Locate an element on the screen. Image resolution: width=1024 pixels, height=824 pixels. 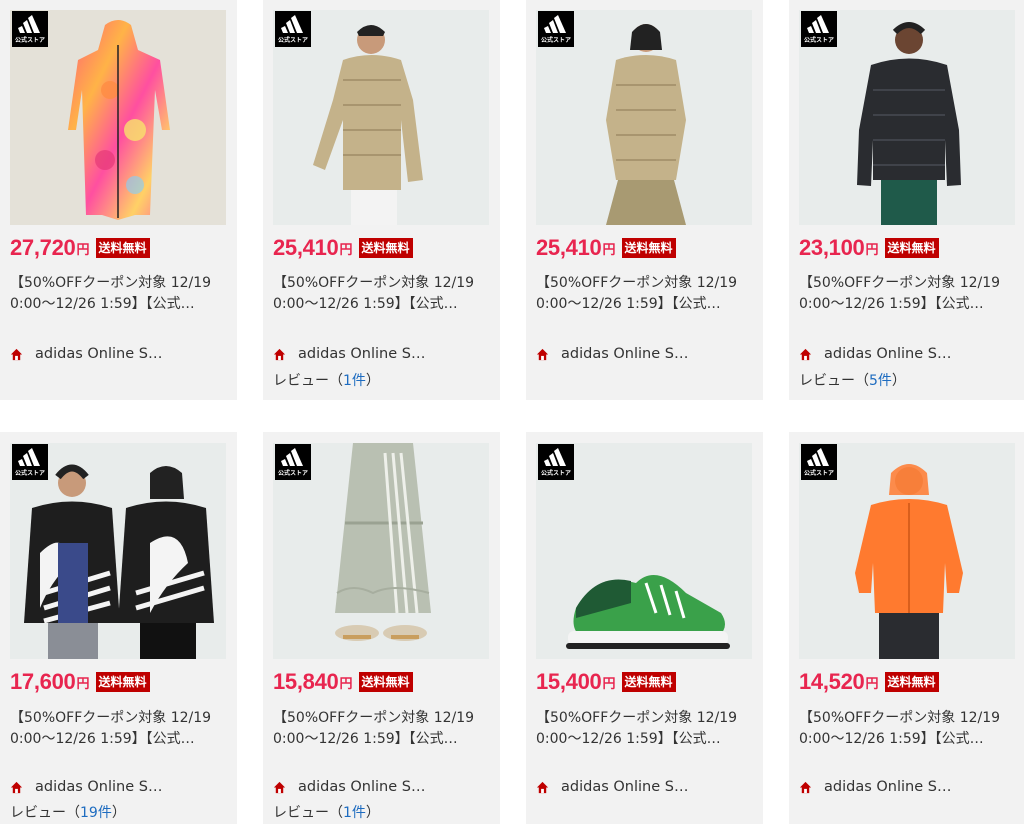
review-count-link: 19件 is located at coordinates (96, 813).